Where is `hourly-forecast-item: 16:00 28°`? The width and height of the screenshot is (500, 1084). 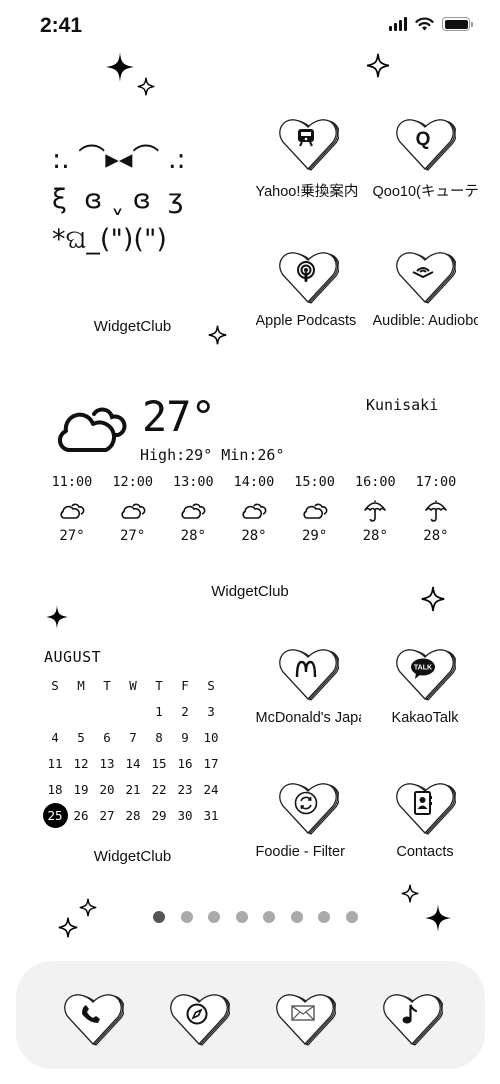
hourly-forecast-item: 16:00 28° is located at coordinates (375, 509).